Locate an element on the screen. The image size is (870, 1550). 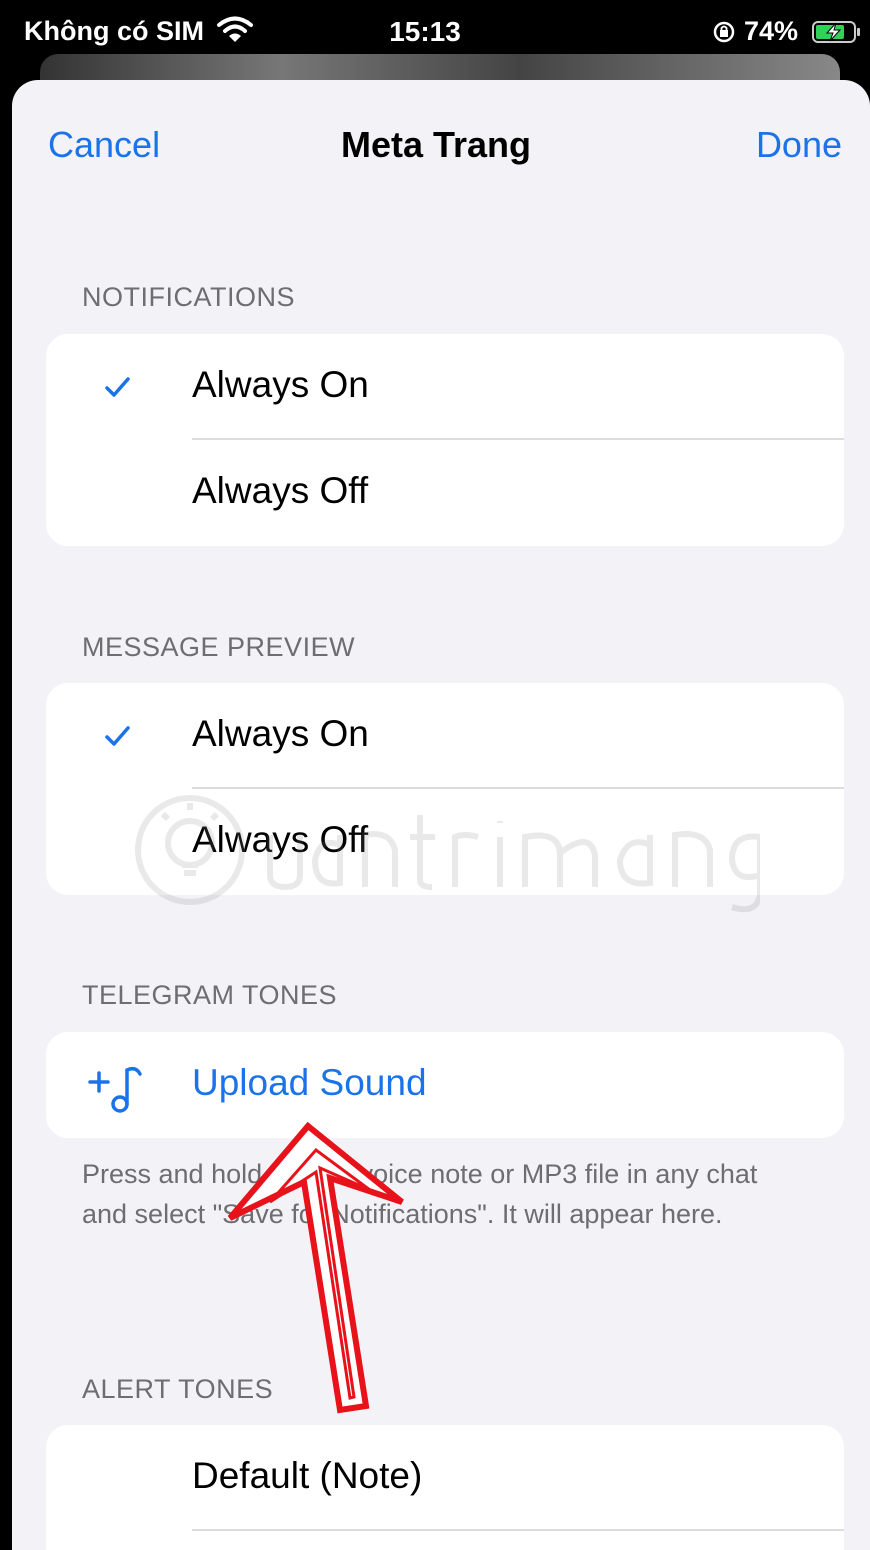
alert-tones-header: ALERT TONES is located at coordinates (178, 1389).